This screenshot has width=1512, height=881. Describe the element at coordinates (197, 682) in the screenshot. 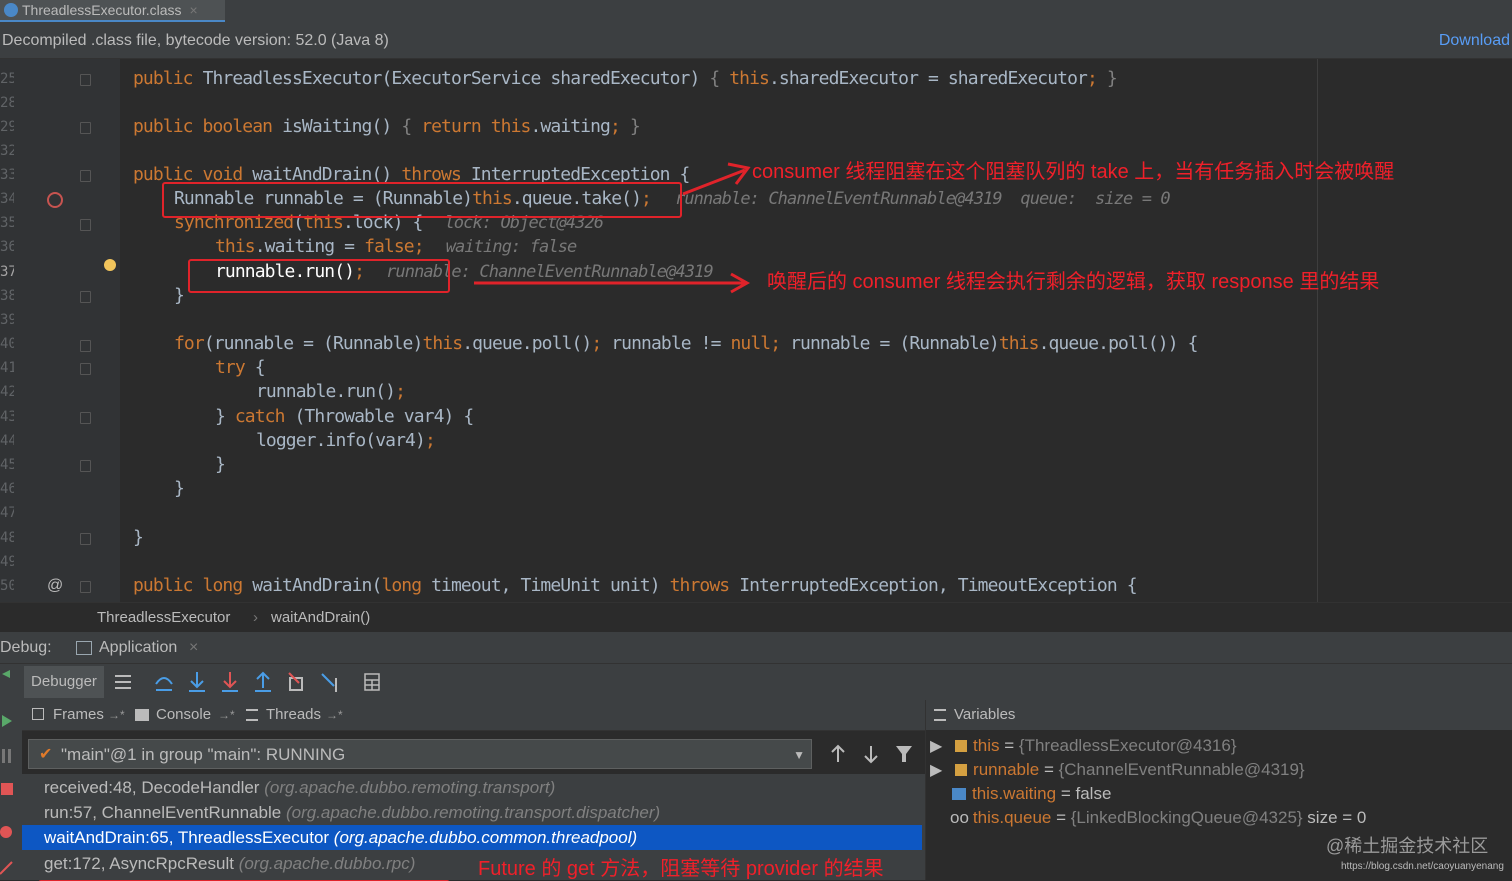

I see `step-into-icon` at that location.